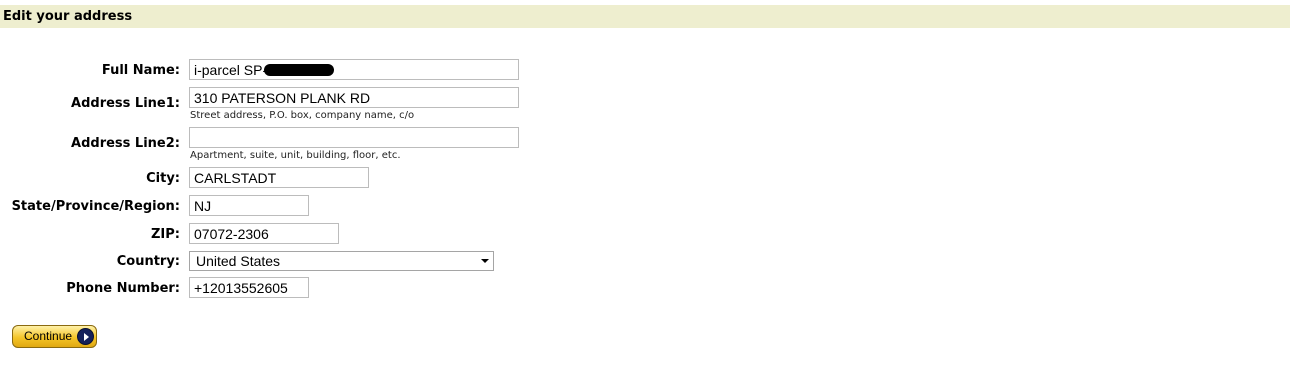 The width and height of the screenshot is (1290, 365). Describe the element at coordinates (249, 205) in the screenshot. I see `state-field` at that location.